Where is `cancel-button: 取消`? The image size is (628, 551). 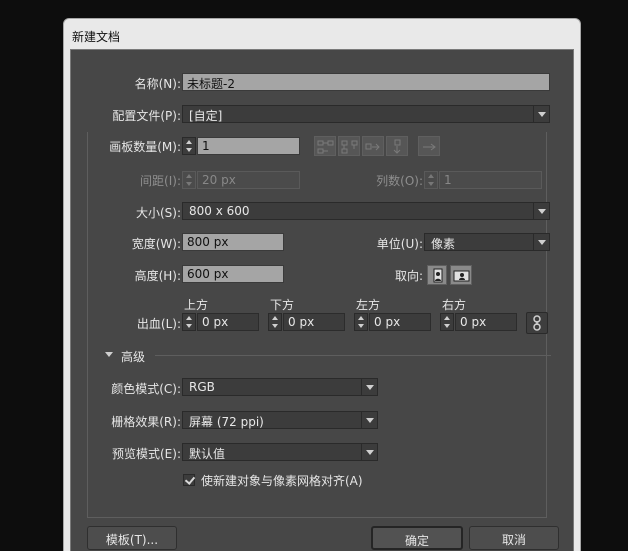
cancel-button: 取消 is located at coordinates (514, 538).